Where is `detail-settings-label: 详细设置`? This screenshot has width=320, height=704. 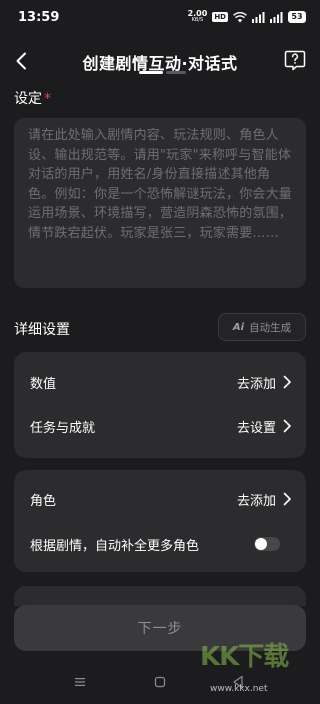 detail-settings-label: 详细设置 is located at coordinates (42, 330).